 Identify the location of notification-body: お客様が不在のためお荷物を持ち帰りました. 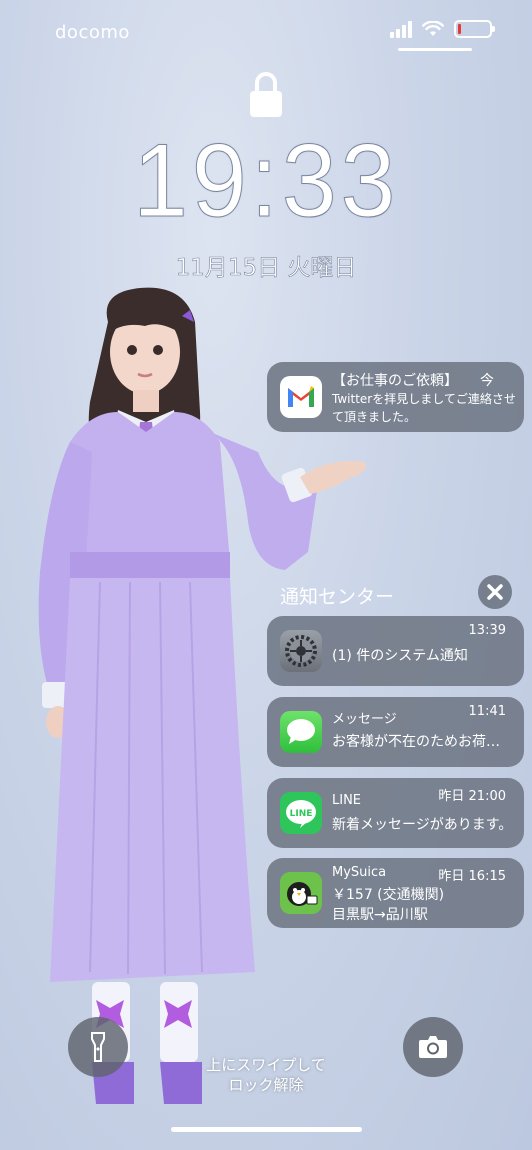
(419, 742).